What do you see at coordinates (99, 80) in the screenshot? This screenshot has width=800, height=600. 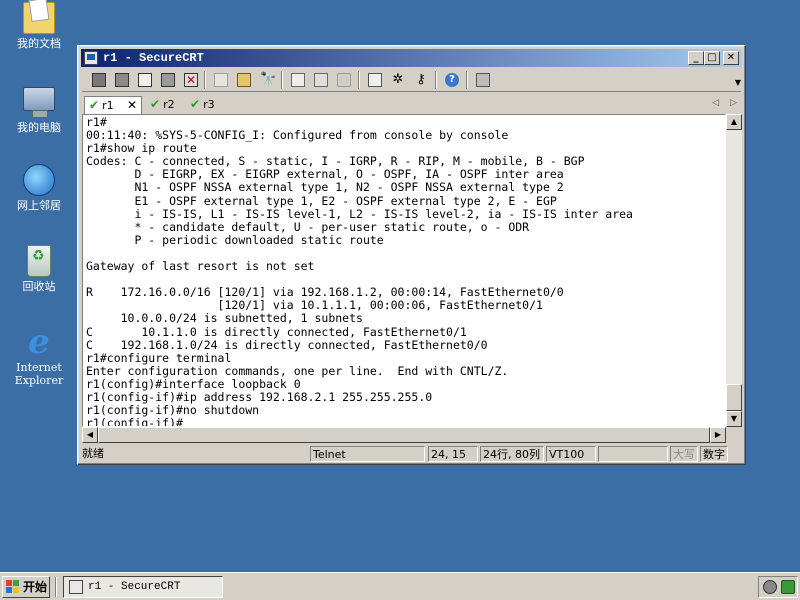 I see `connect-icon` at bounding box center [99, 80].